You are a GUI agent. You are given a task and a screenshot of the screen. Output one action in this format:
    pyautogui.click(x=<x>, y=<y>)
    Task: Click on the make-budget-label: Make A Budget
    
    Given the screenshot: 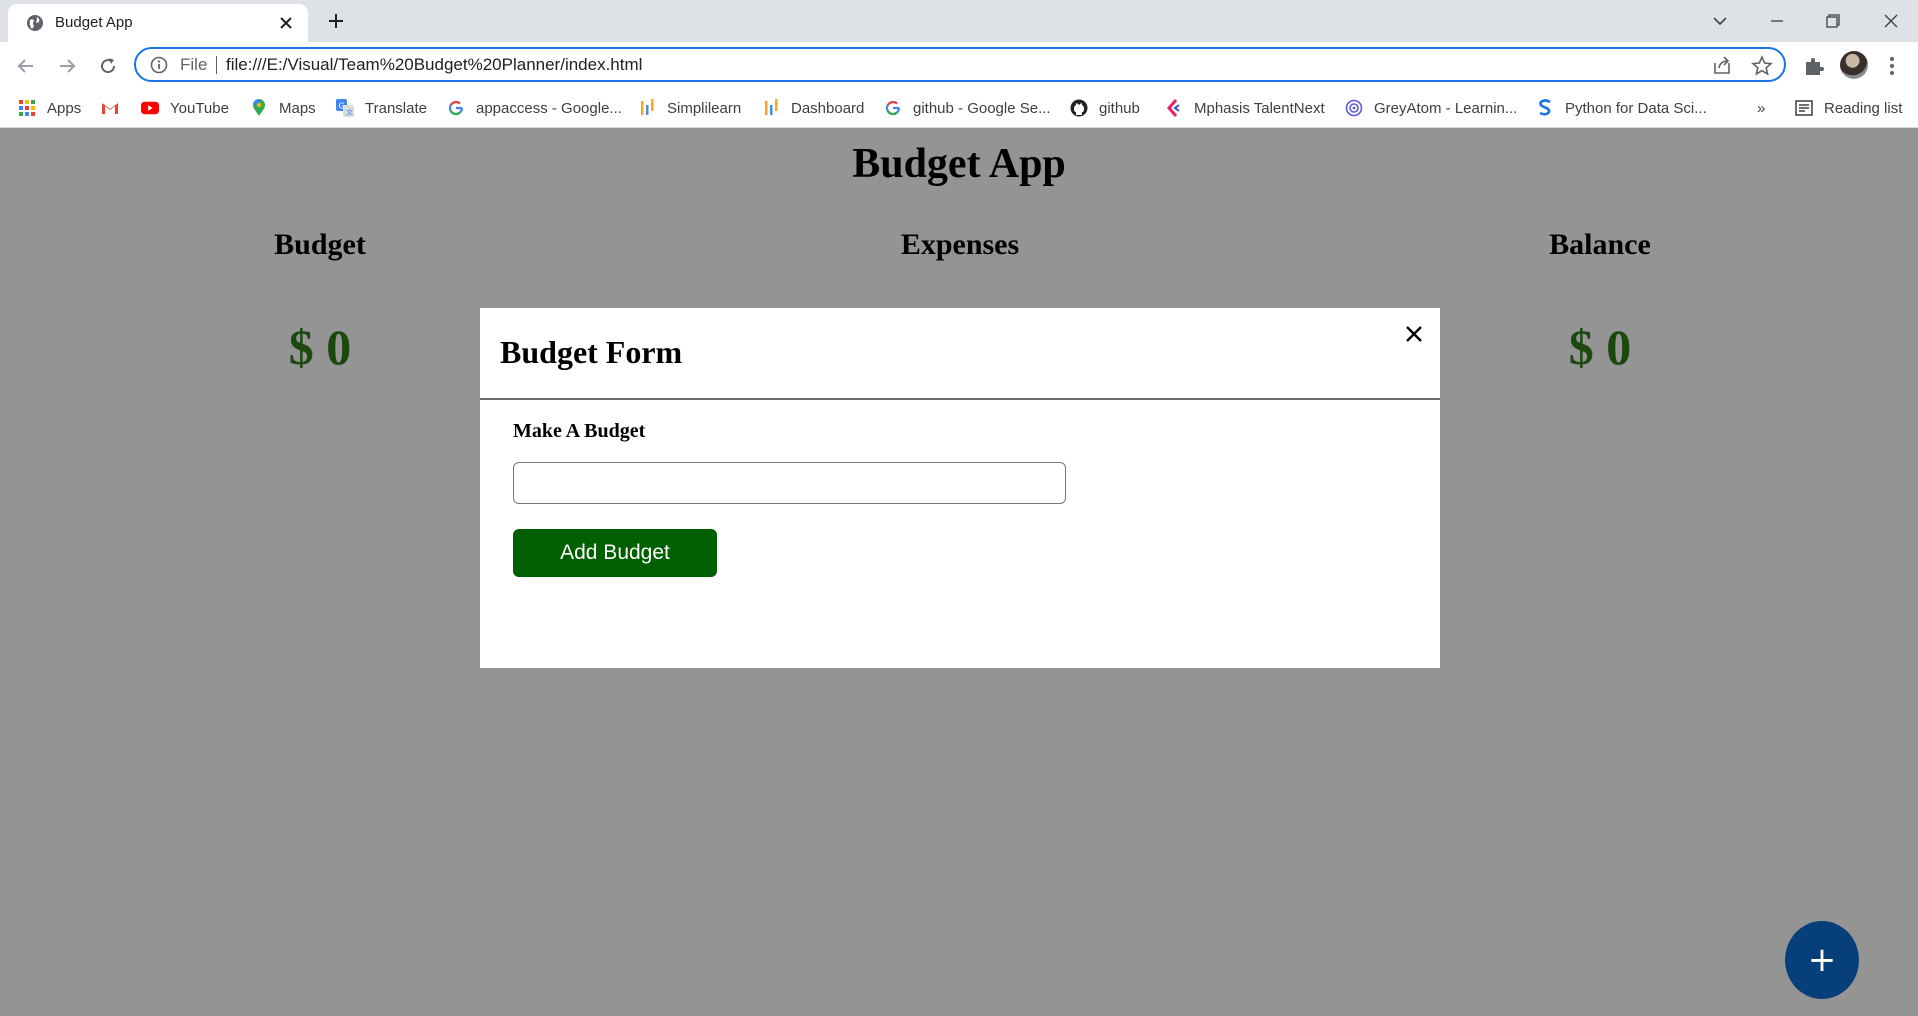 What is the action you would take?
    pyautogui.click(x=579, y=431)
    